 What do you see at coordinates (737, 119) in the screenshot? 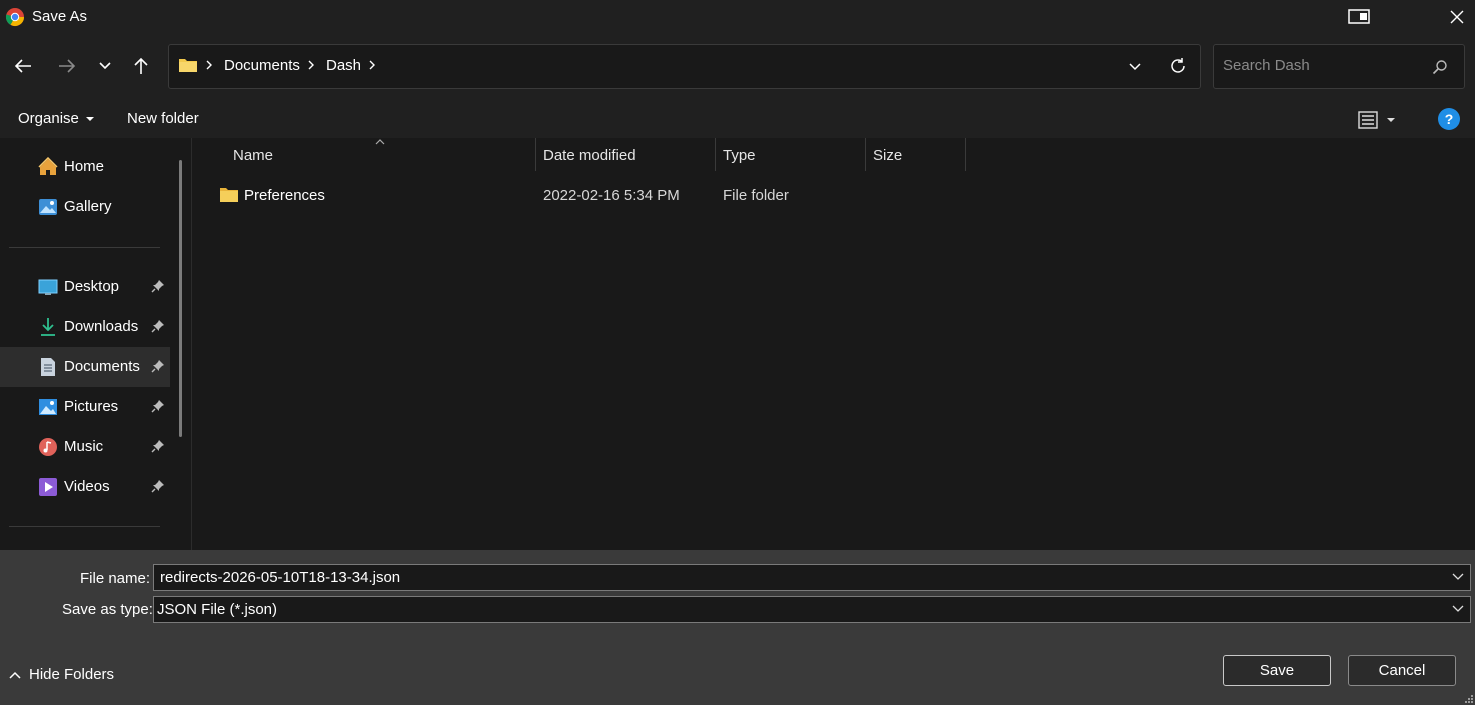
I see `command-bar` at bounding box center [737, 119].